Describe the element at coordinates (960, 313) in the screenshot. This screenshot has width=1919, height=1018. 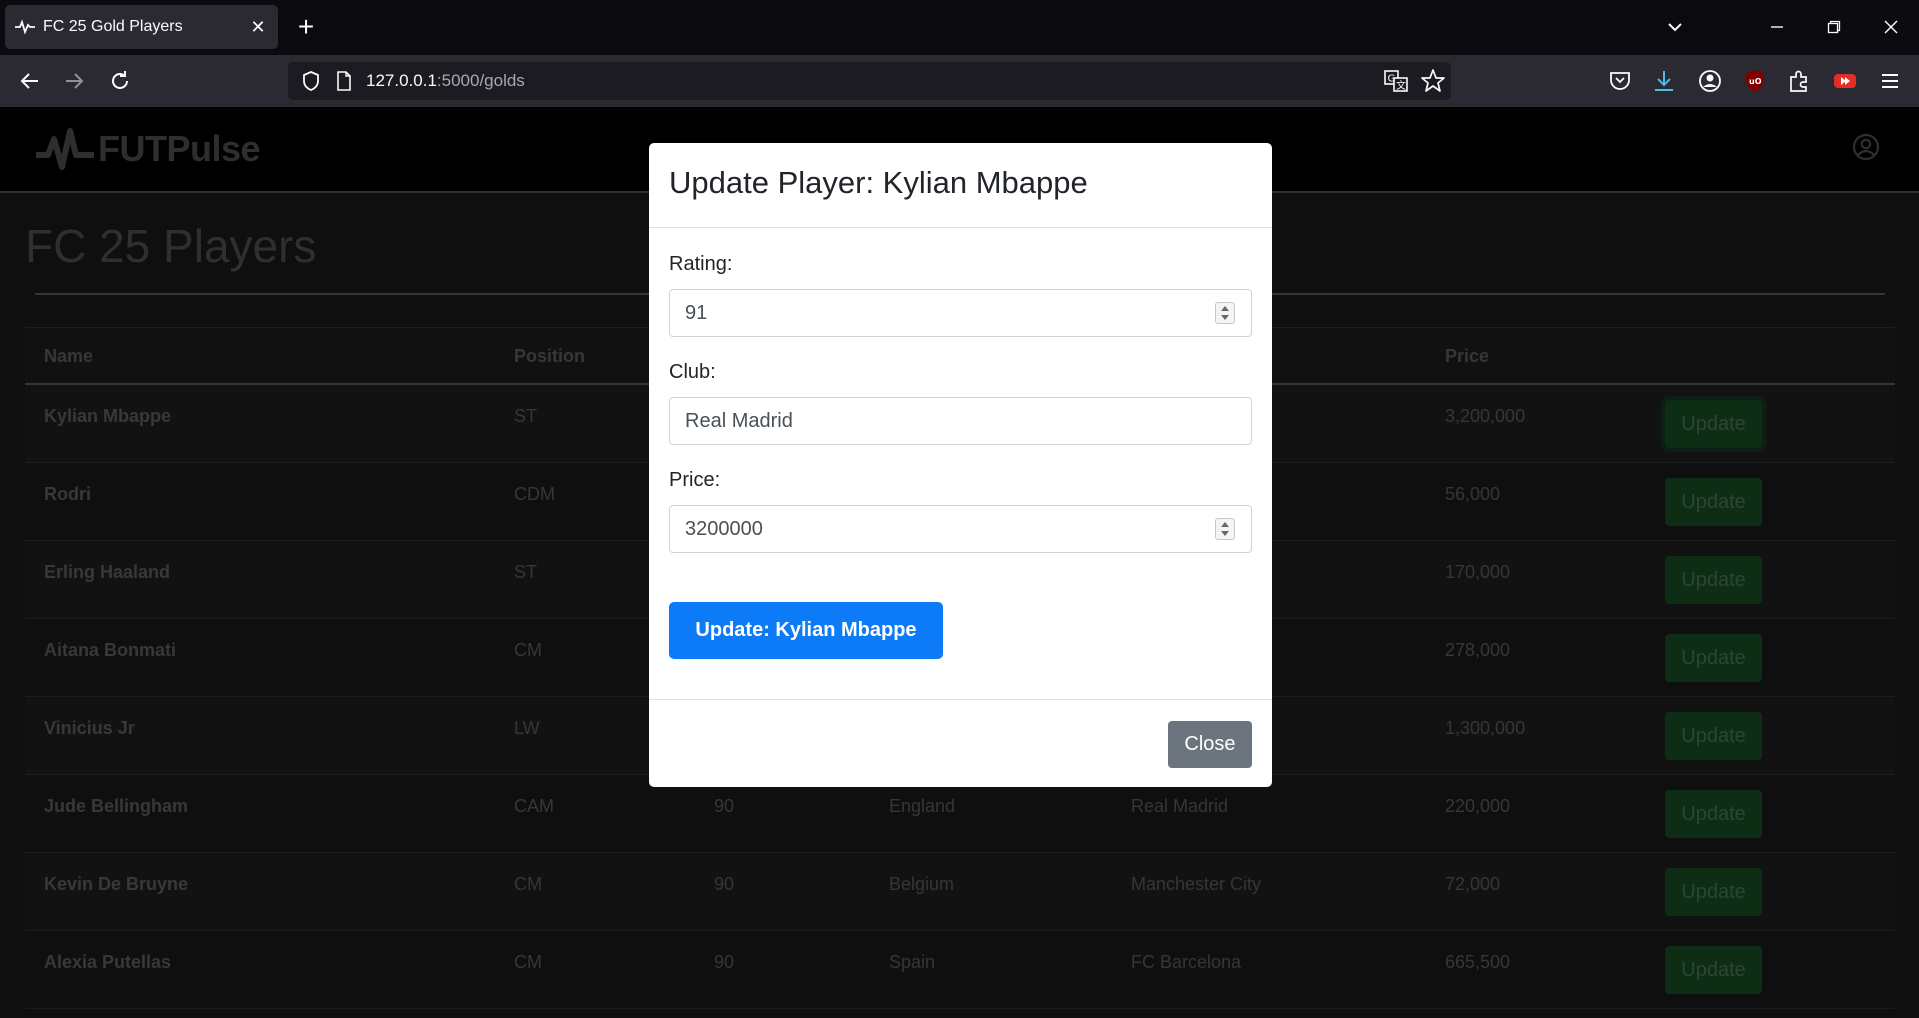
I see `rating-input: 91` at that location.